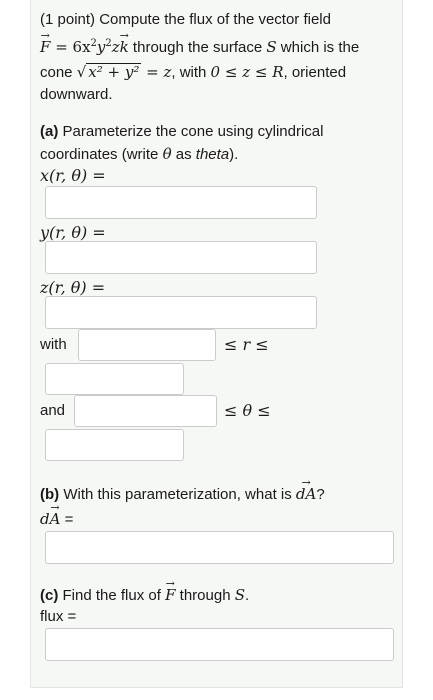 The height and width of the screenshot is (700, 433). I want to click on with-label: with, so click(53, 344).